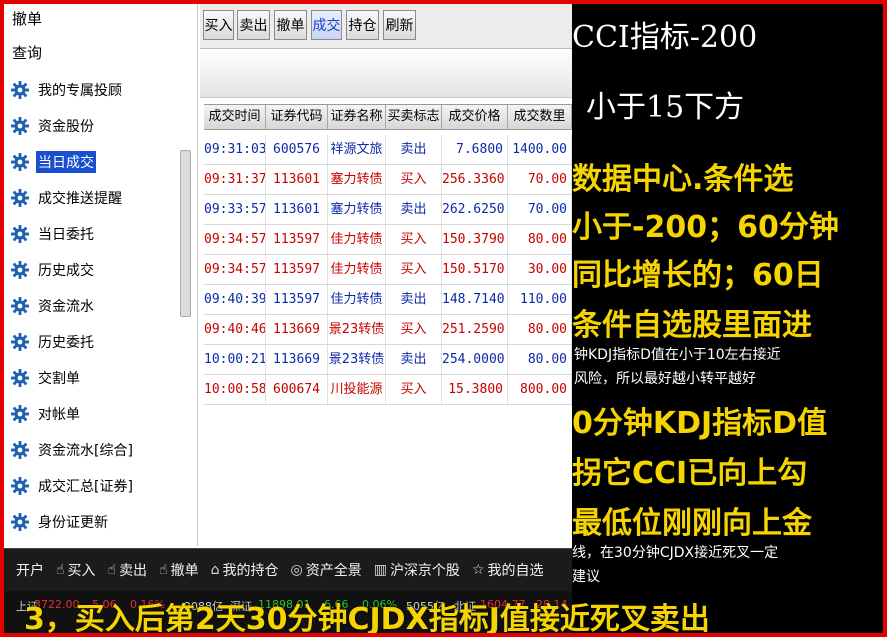  What do you see at coordinates (90, 522) in the screenshot?
I see `sidebar-item-12: 身份证更新` at bounding box center [90, 522].